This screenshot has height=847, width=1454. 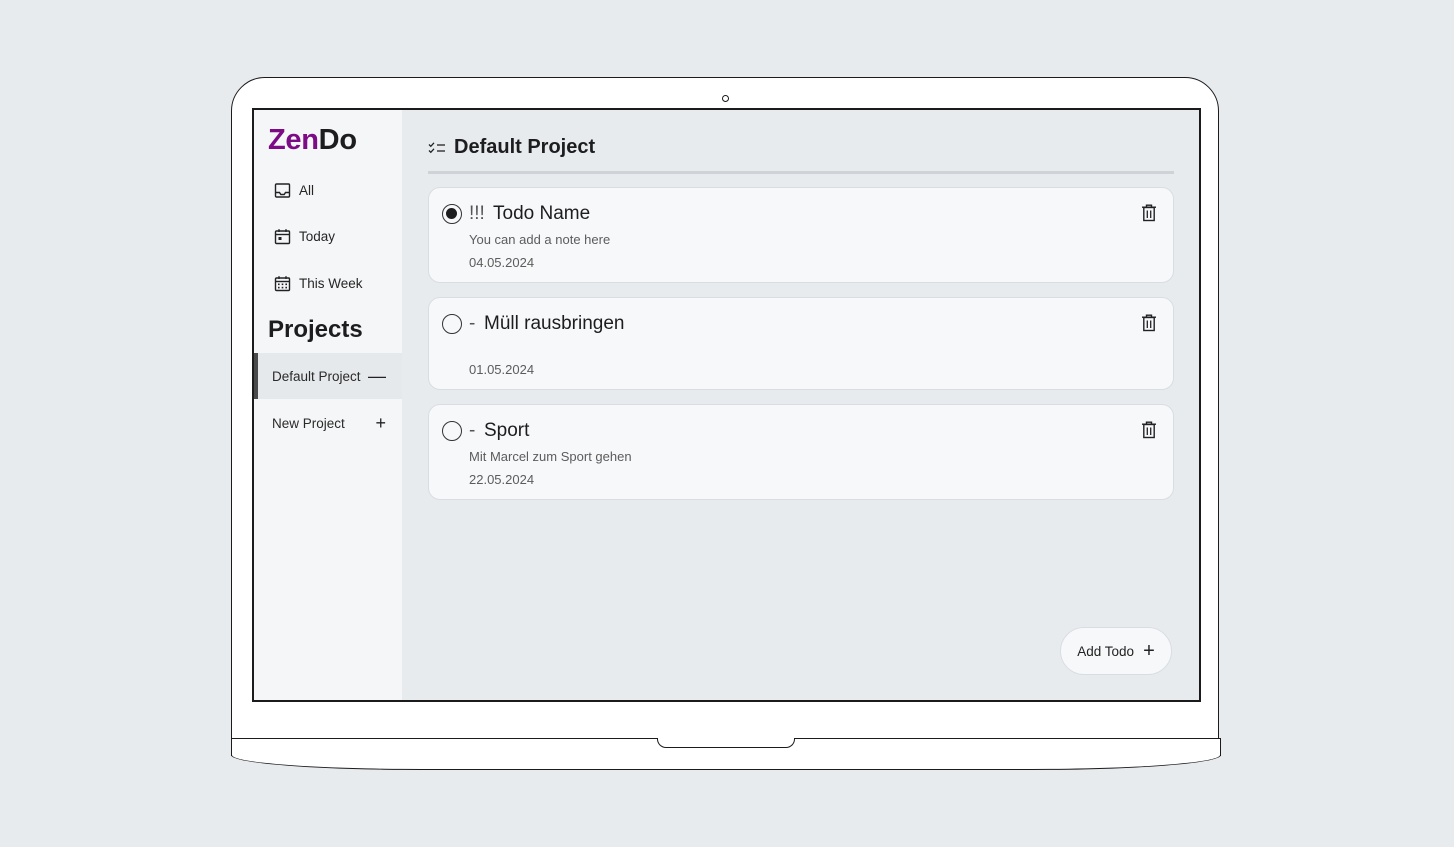 What do you see at coordinates (801, 343) in the screenshot?
I see `todo-card: - Müll rausbringen 01.05.2024` at bounding box center [801, 343].